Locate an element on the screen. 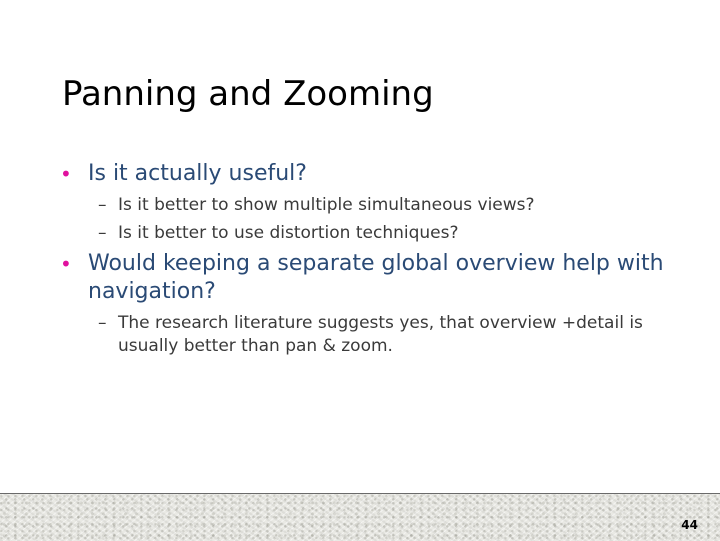 The height and width of the screenshot is (541, 720). bullet-text: Is it actually useful? is located at coordinates (197, 173).